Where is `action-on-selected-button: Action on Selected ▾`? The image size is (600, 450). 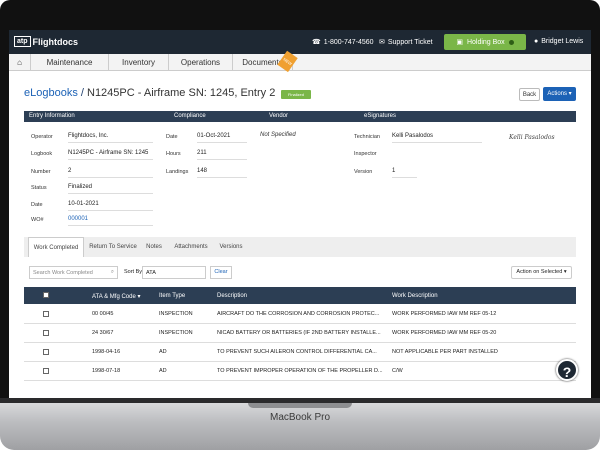 action-on-selected-button: Action on Selected ▾ is located at coordinates (541, 272).